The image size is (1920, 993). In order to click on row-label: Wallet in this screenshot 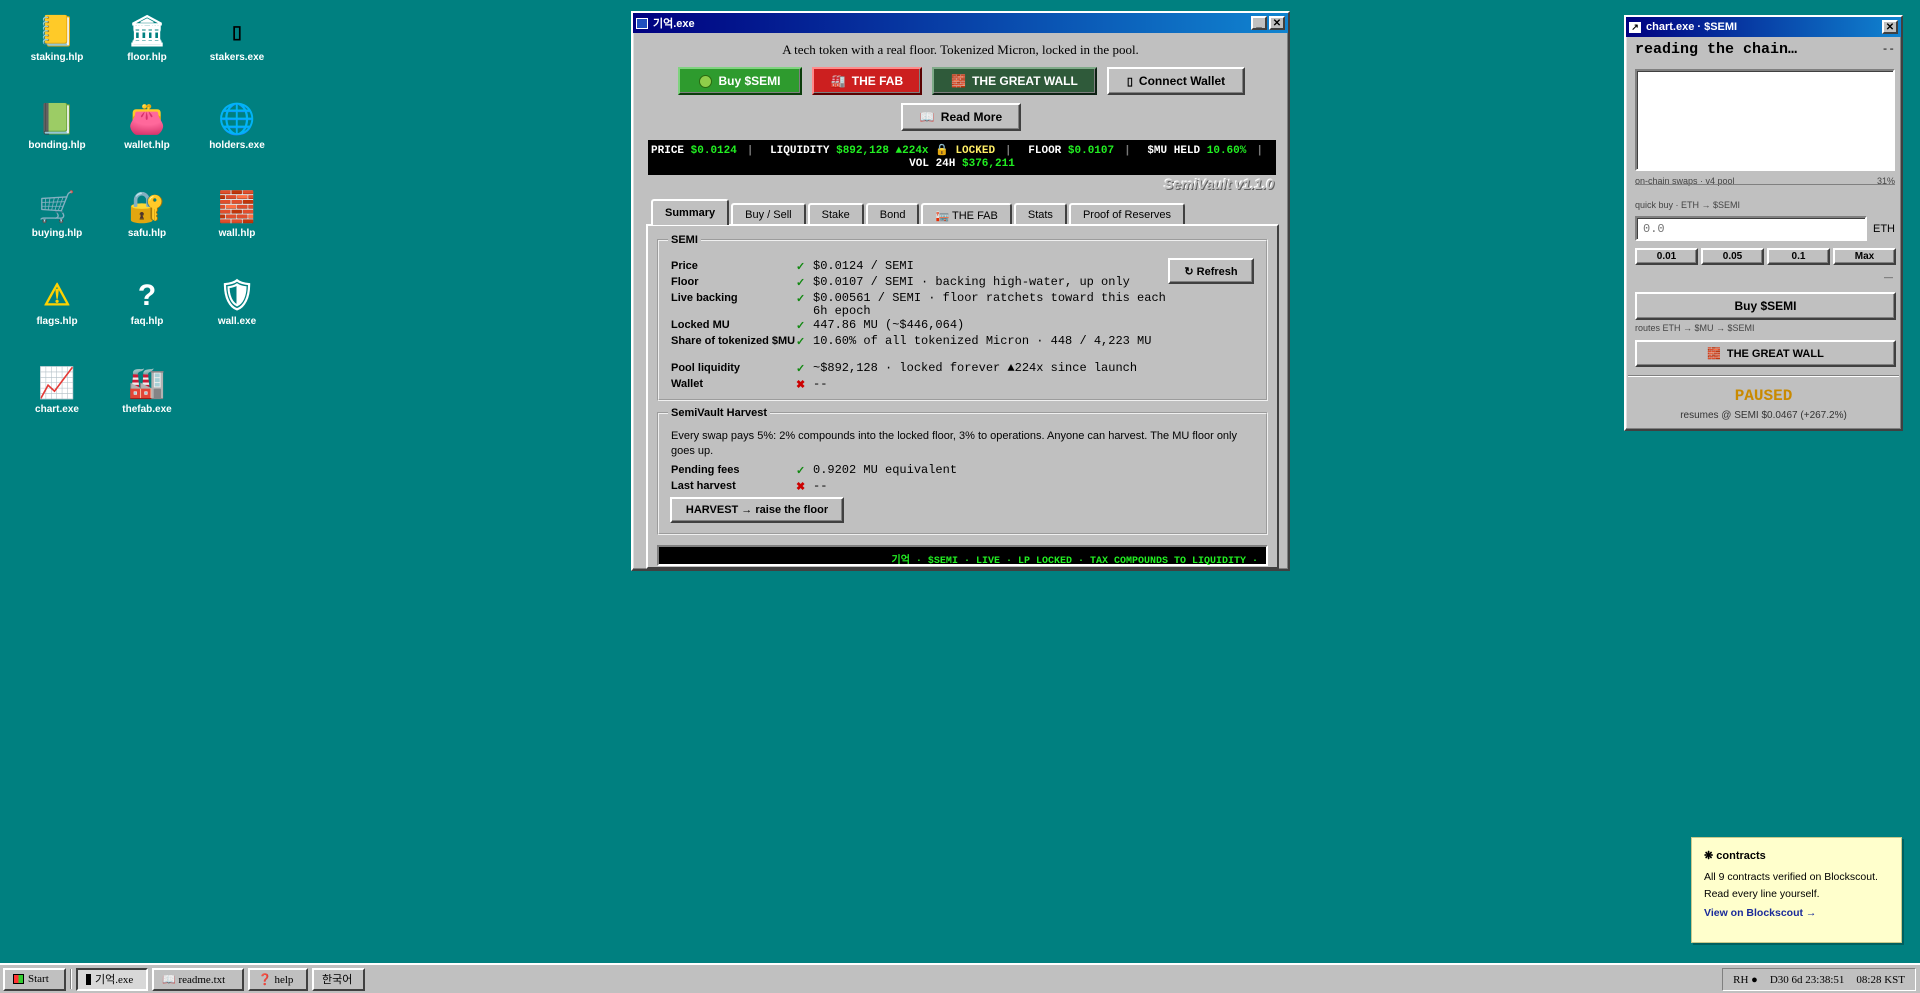, I will do `click(687, 384)`.